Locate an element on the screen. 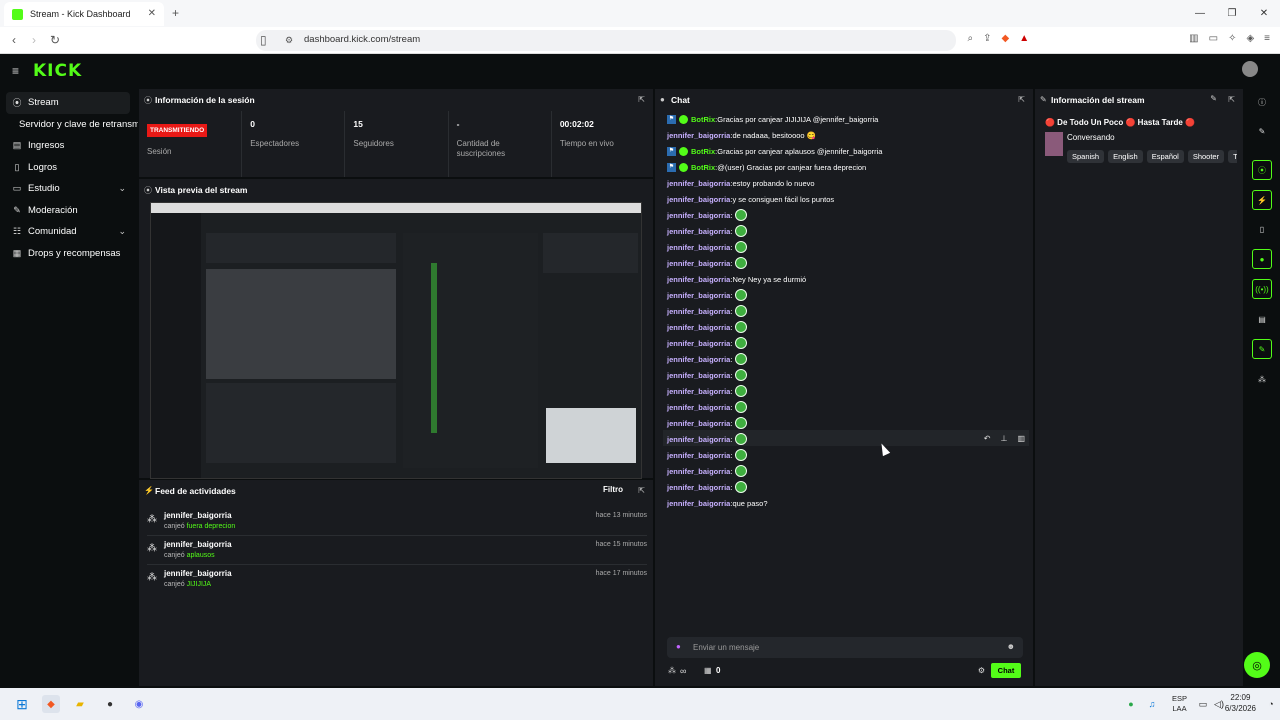 This screenshot has height=720, width=1280. bookmark-icon: ▯ is located at coordinates (263, 40).